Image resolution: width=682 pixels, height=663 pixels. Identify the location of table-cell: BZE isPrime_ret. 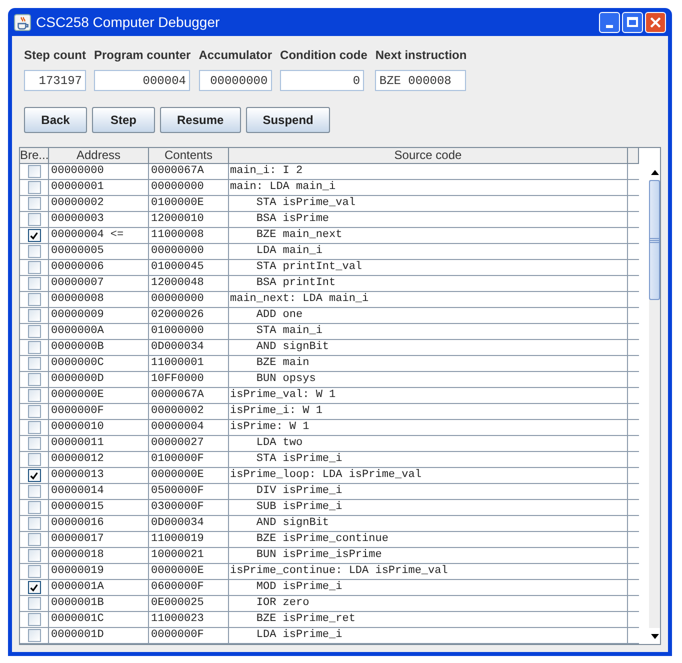
(428, 619).